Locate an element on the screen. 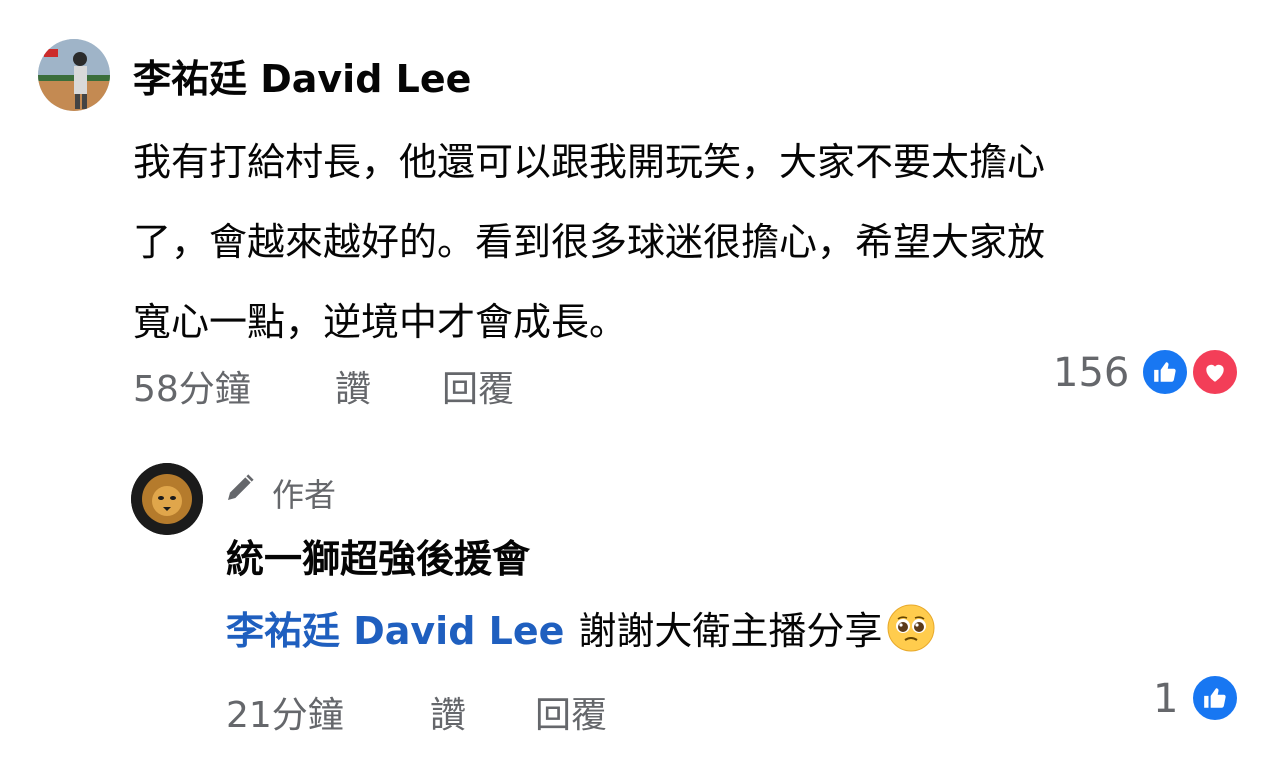 The image size is (1280, 758). comment-line: 我有打給村長，他還可以跟我開玩笑，大家不要太擔心 is located at coordinates (589, 162).